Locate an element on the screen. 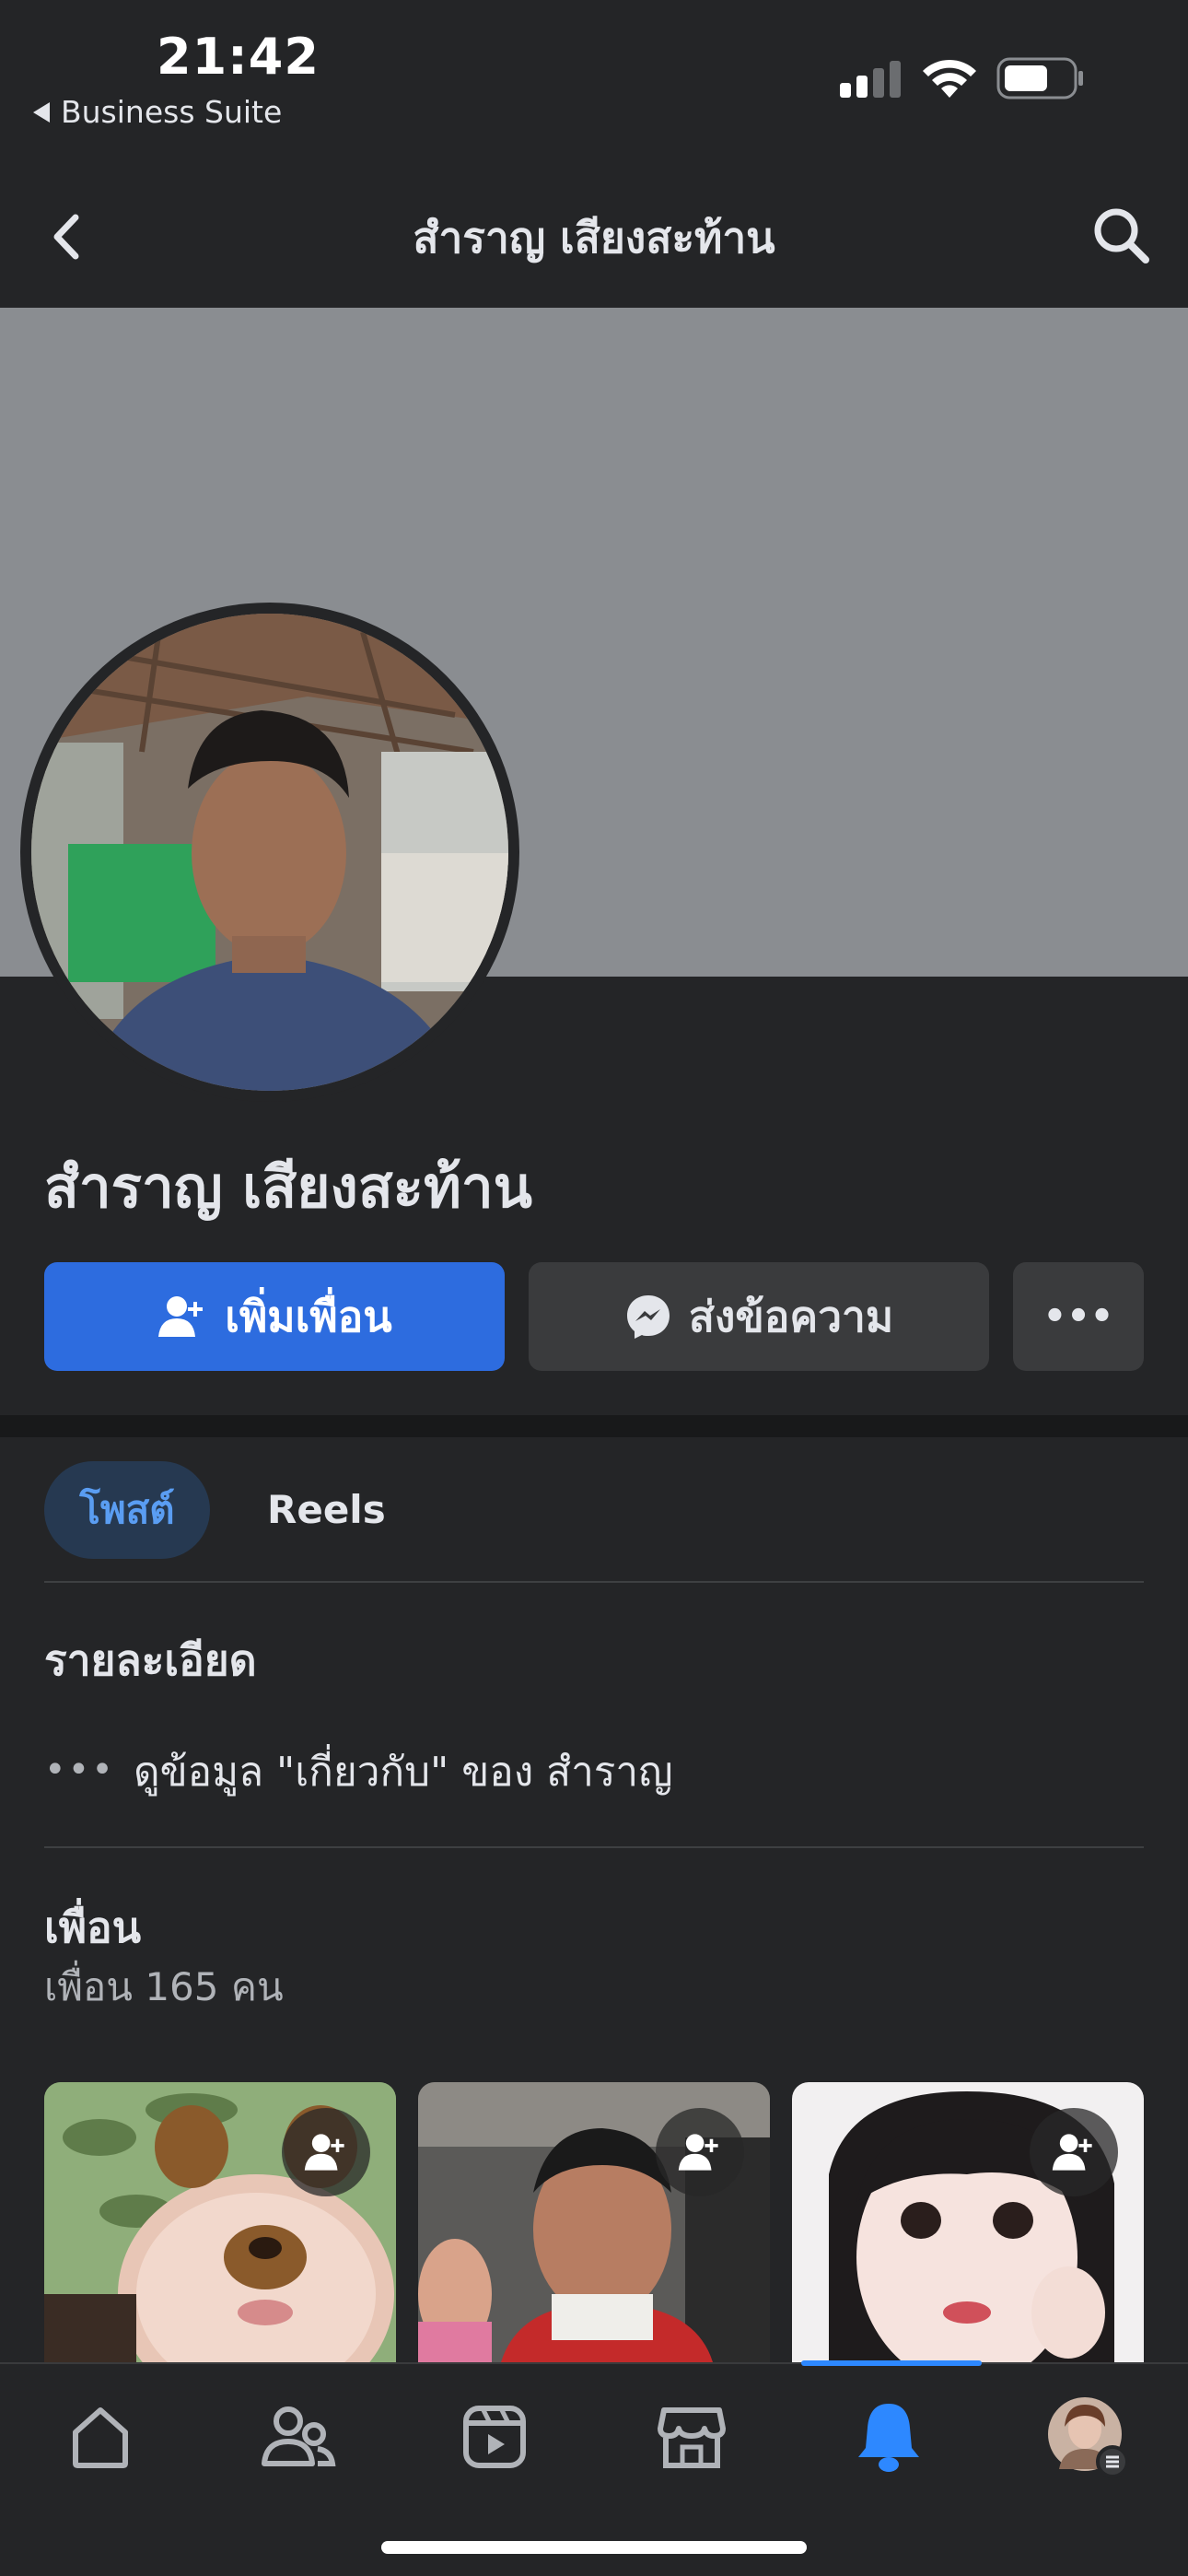 The width and height of the screenshot is (1188, 2576). section-divider is located at coordinates (594, 1426).